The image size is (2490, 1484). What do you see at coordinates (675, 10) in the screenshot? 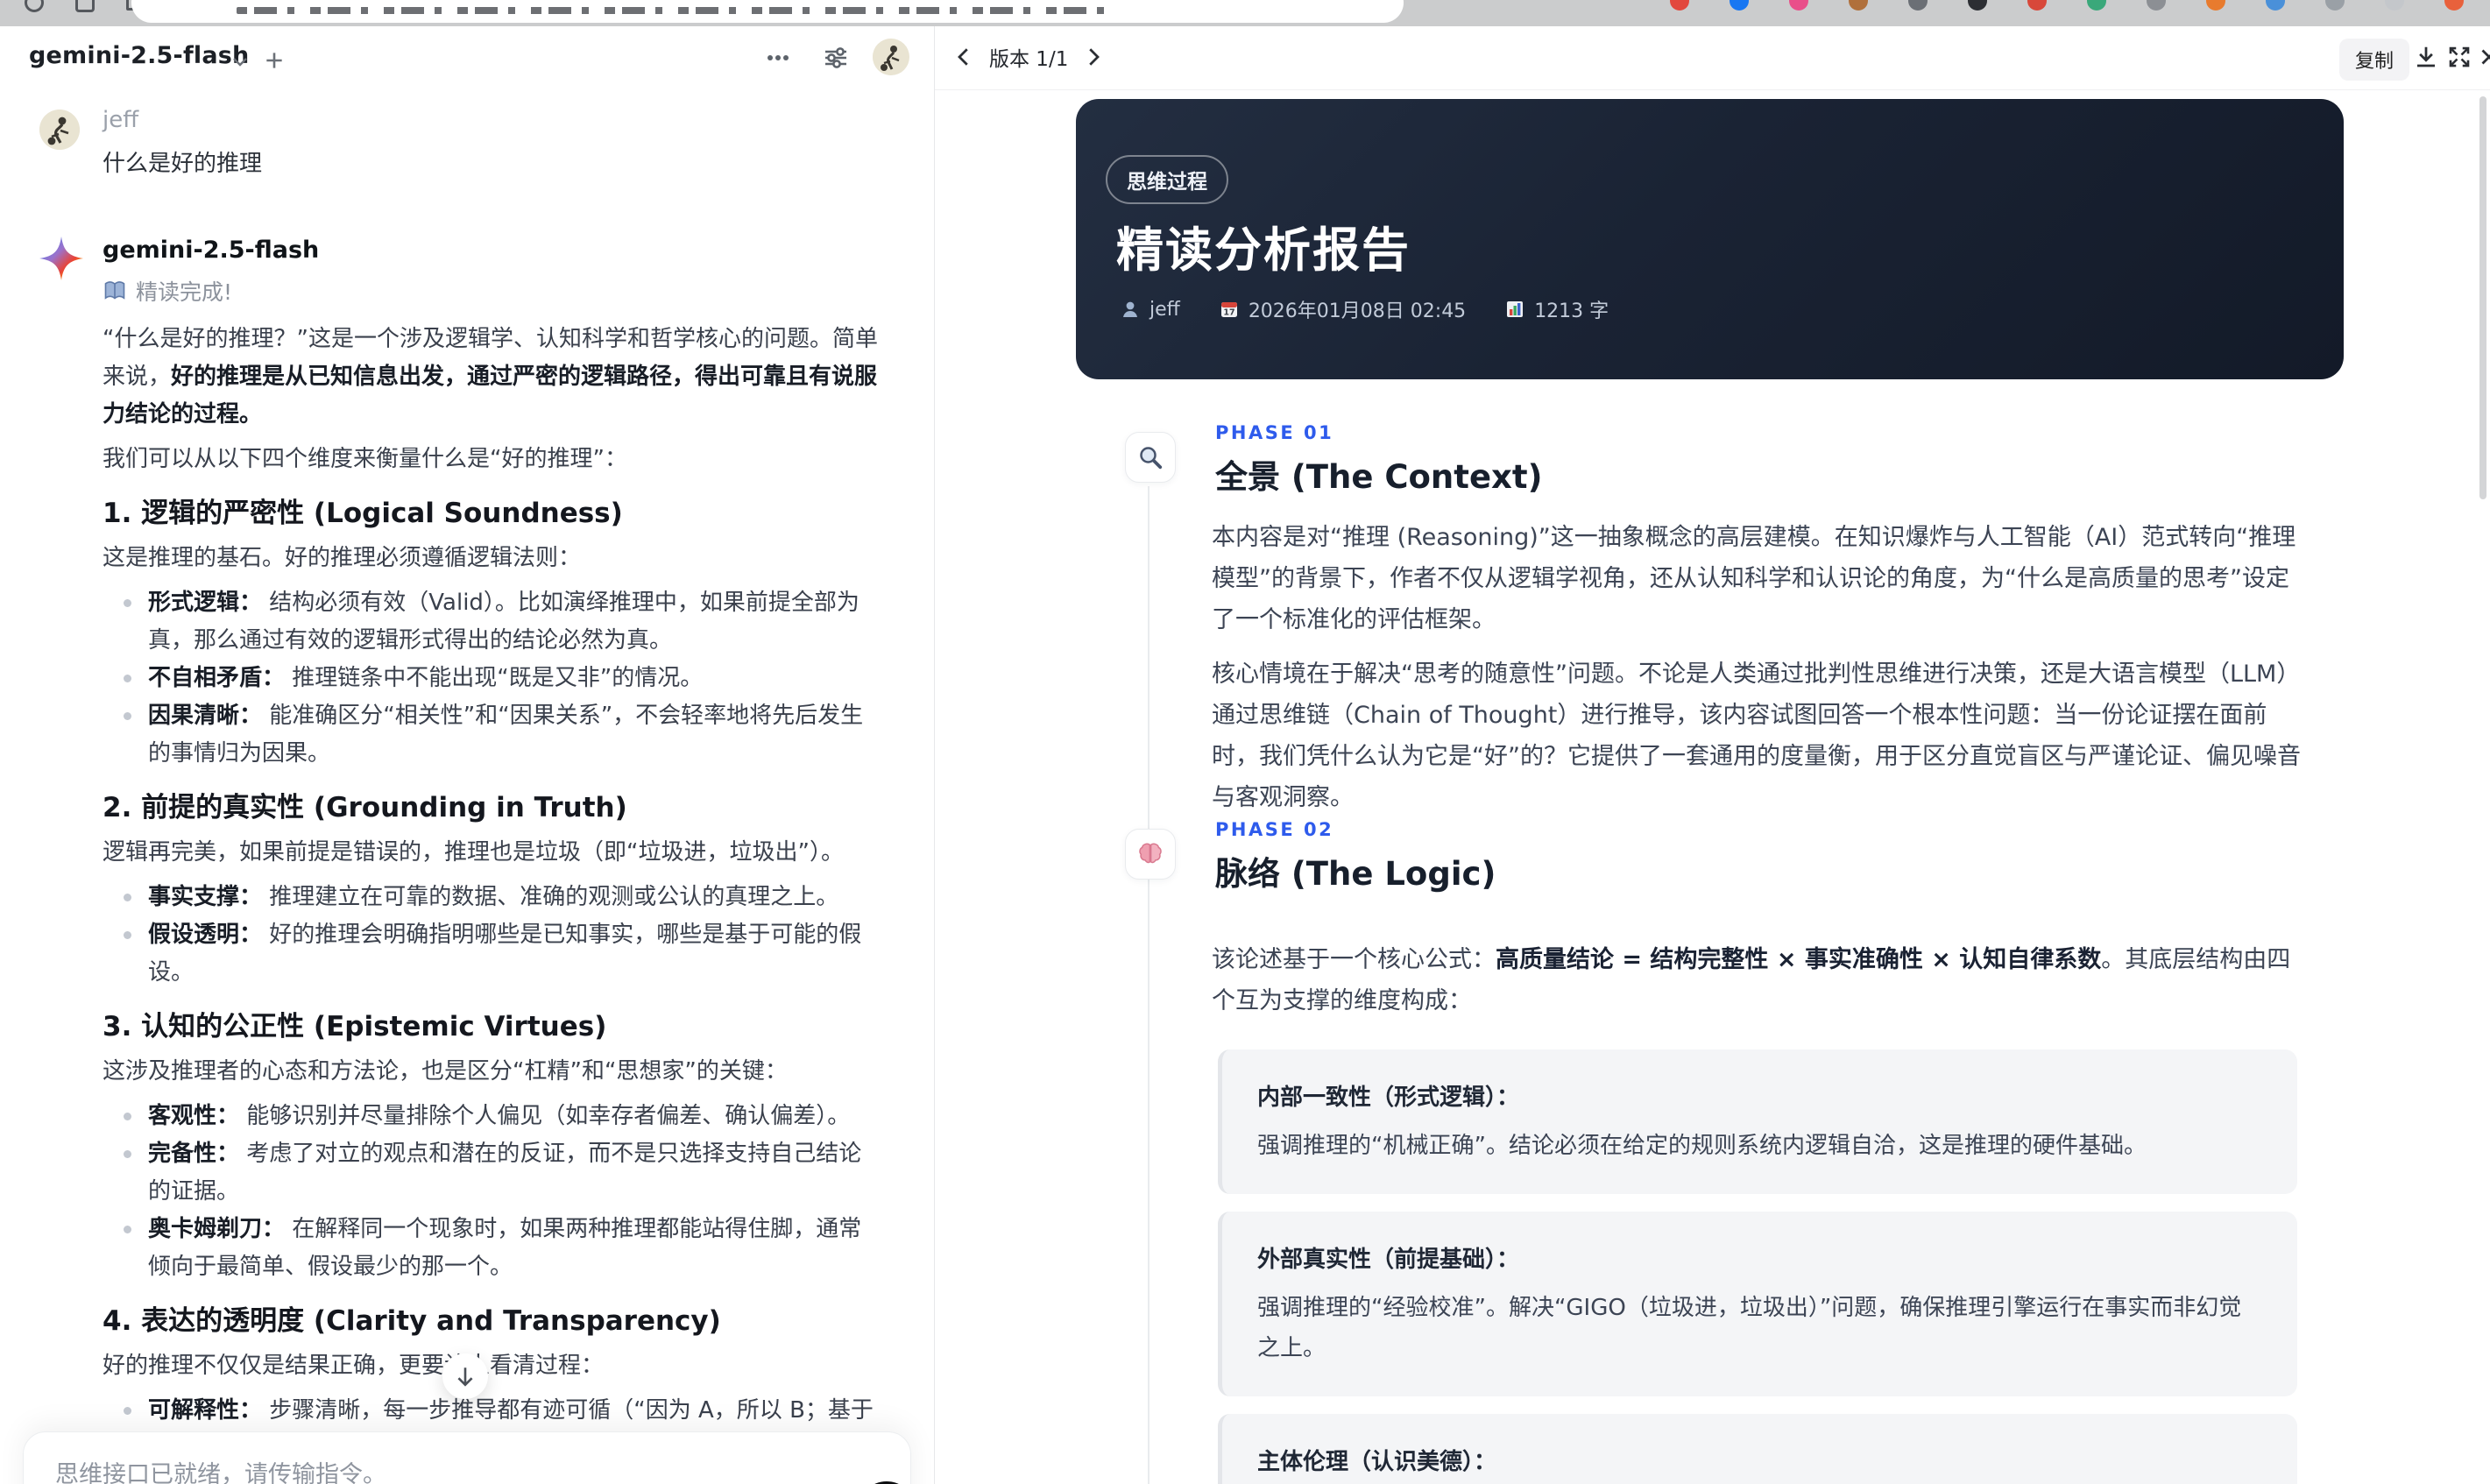
I see `browser-url-text` at bounding box center [675, 10].